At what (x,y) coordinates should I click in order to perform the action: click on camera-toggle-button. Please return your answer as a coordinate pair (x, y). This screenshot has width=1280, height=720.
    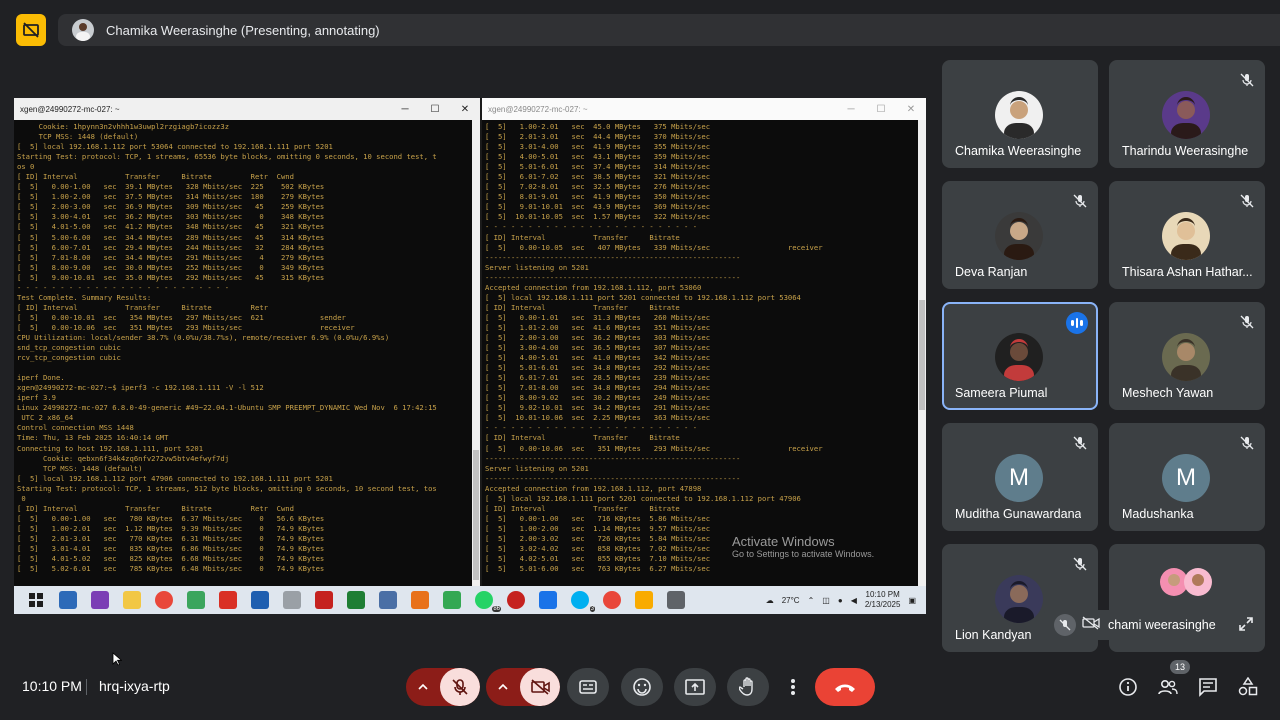
    Looking at the image, I should click on (540, 687).